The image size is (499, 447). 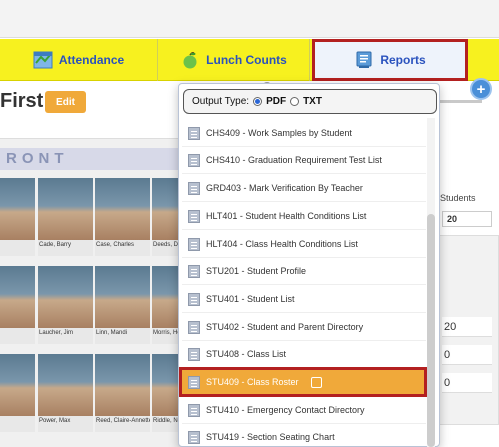 I want to click on report-label: STU201 - Student Profile, so click(x=256, y=271).